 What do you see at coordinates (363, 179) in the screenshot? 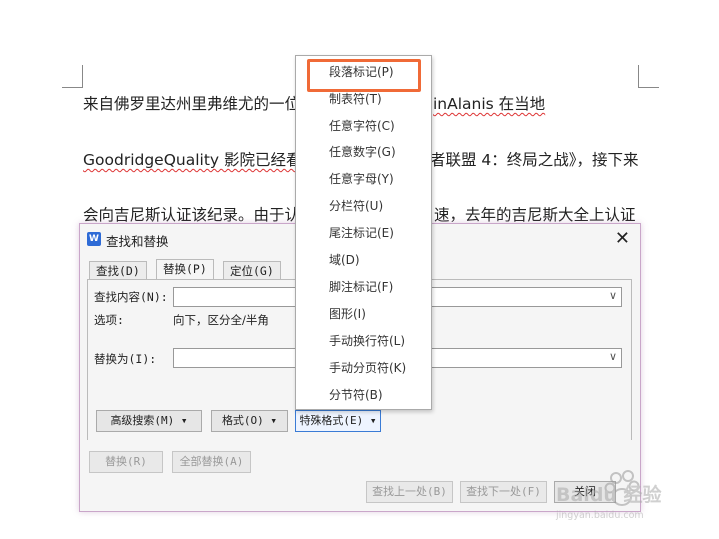
I see `menu-item-any-letter: 任意字母(Y)` at bounding box center [363, 179].